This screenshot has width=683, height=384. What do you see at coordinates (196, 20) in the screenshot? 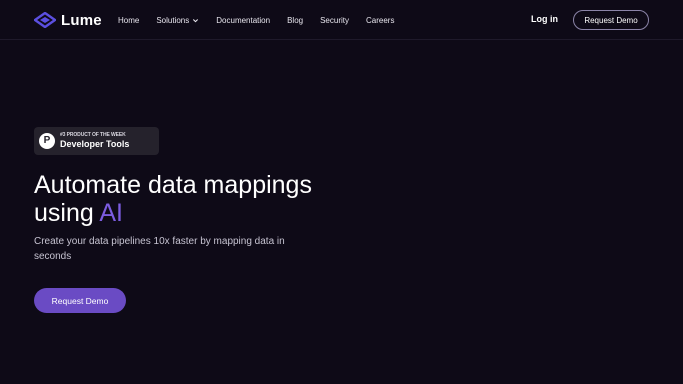
I see `chevron-down-icon` at bounding box center [196, 20].